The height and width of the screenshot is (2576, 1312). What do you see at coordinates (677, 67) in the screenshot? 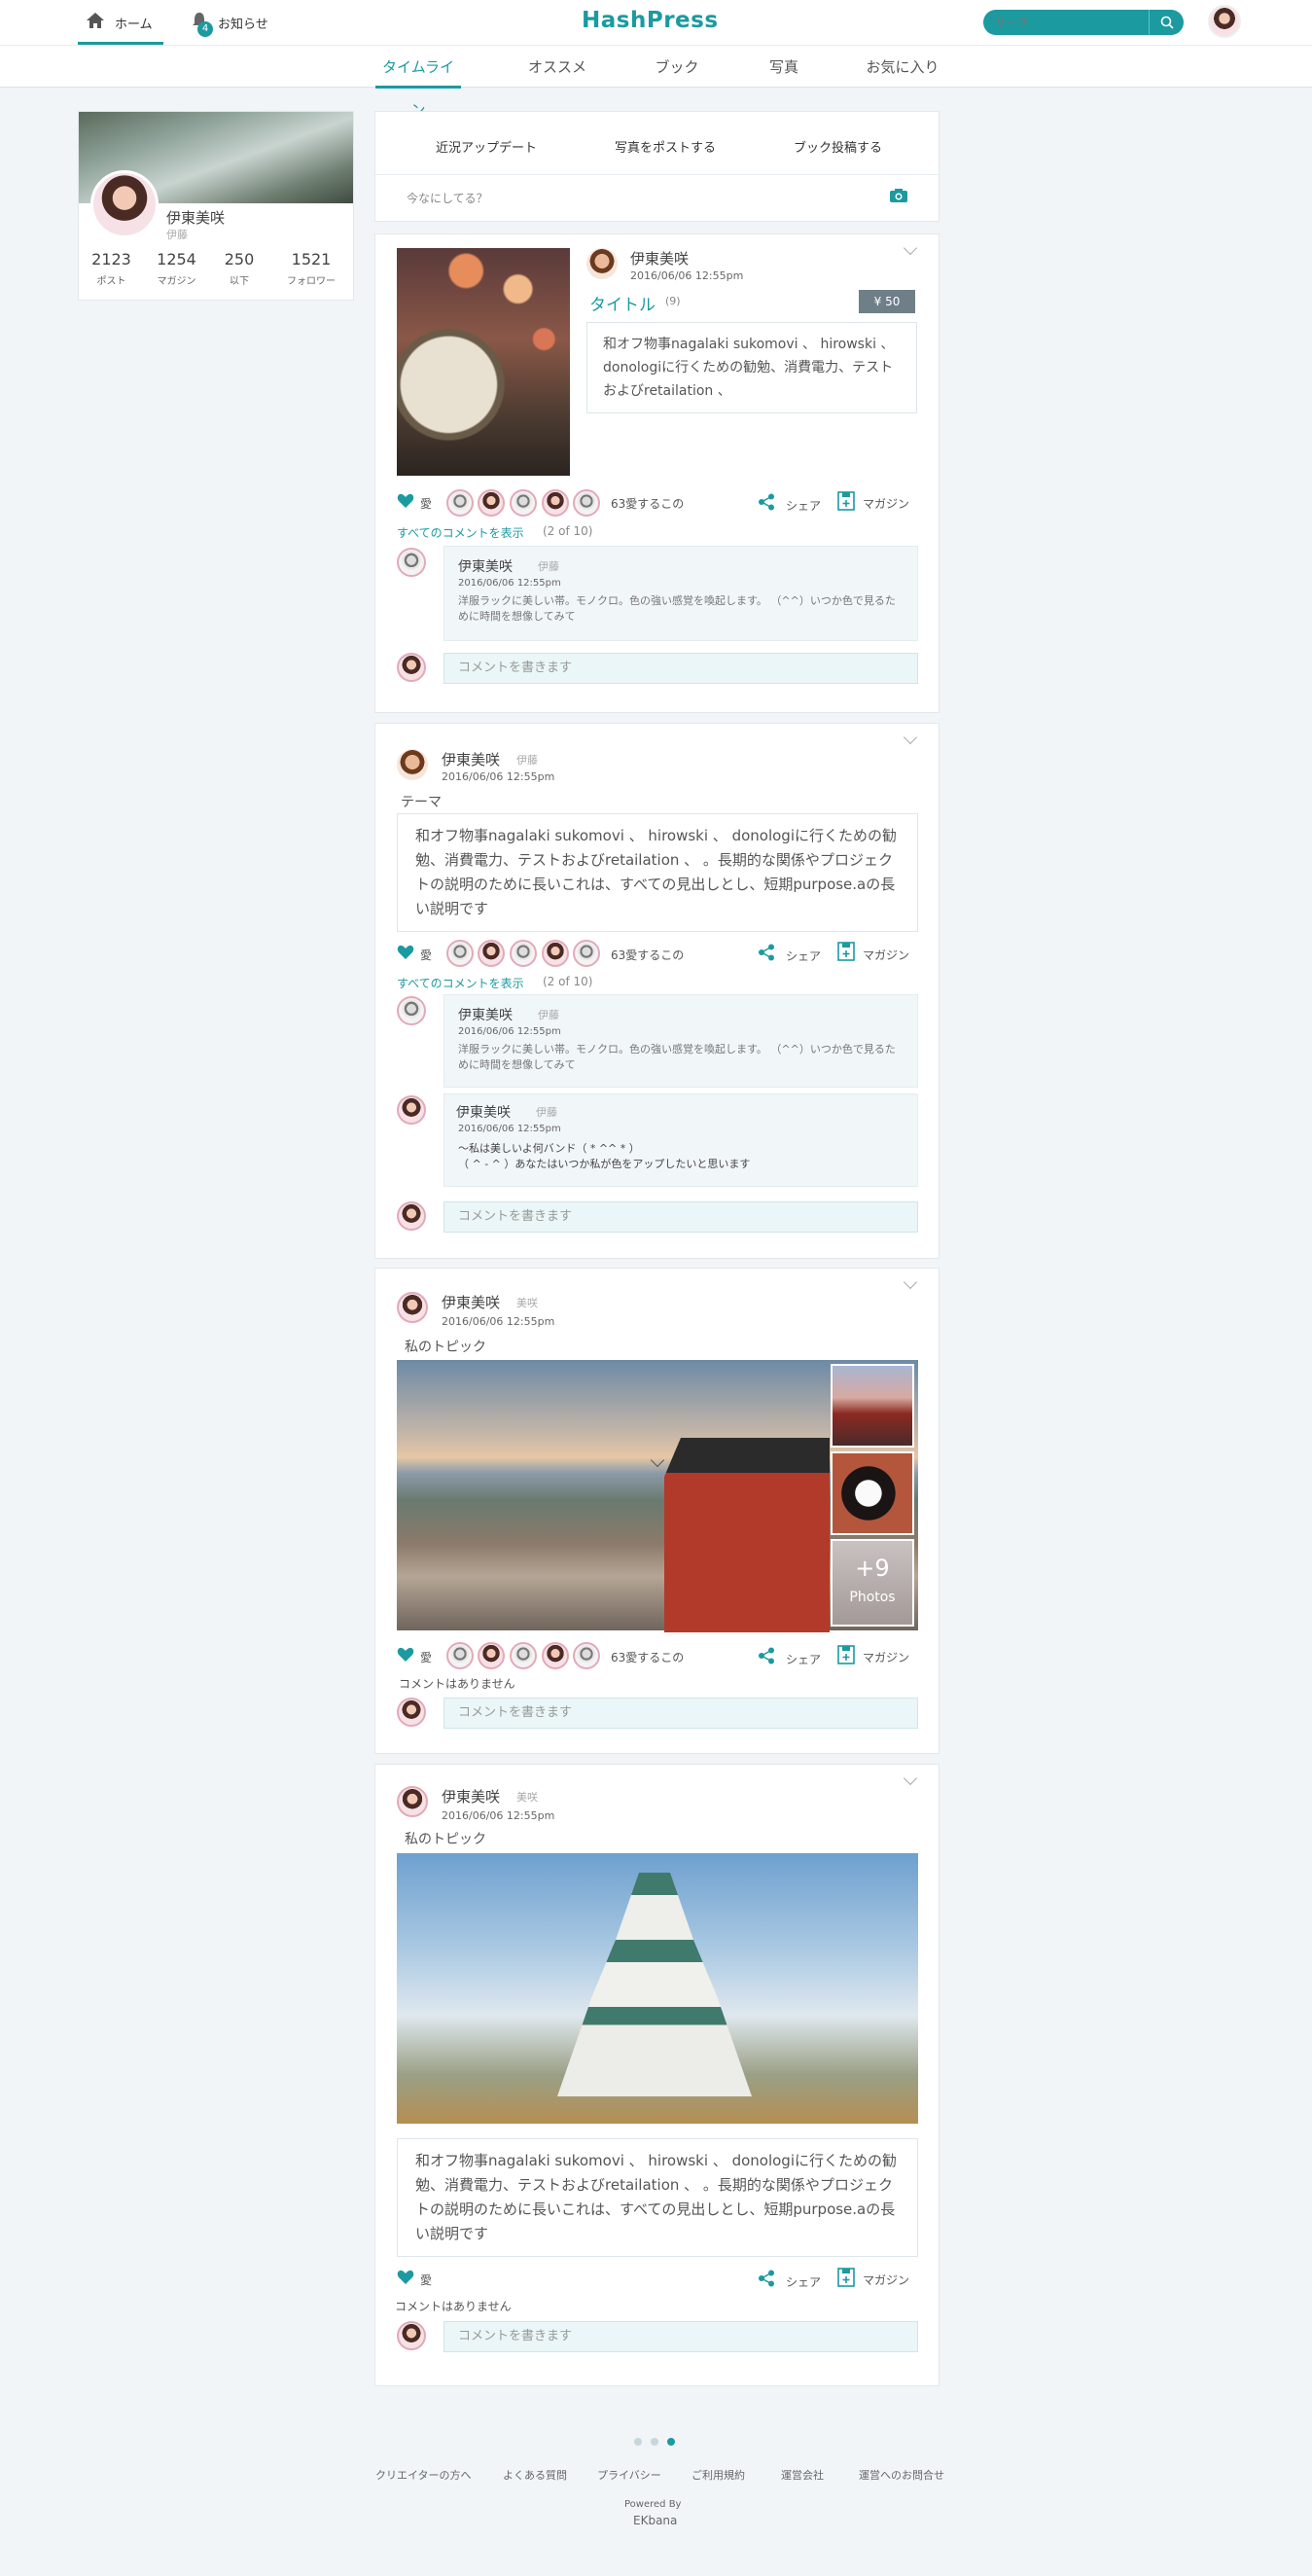
I see `tab-book: ブック` at bounding box center [677, 67].